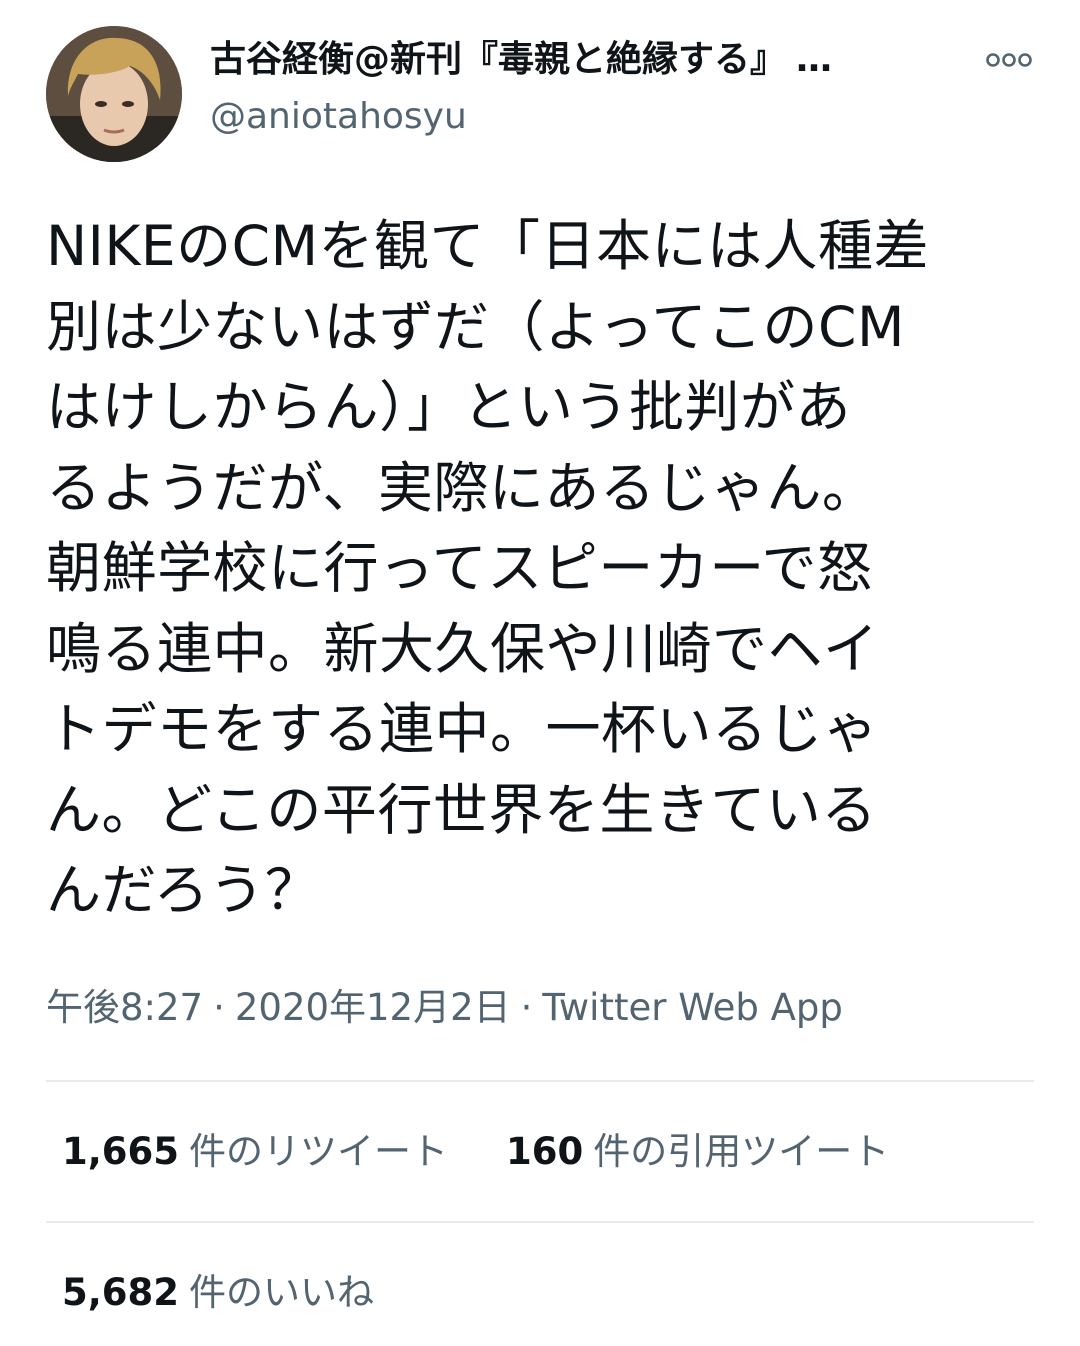 This screenshot has height=1346, width=1080. What do you see at coordinates (459, 568) in the screenshot?
I see `tweet-text-line: 朝鮮学校に行ってスピーカーで怒` at bounding box center [459, 568].